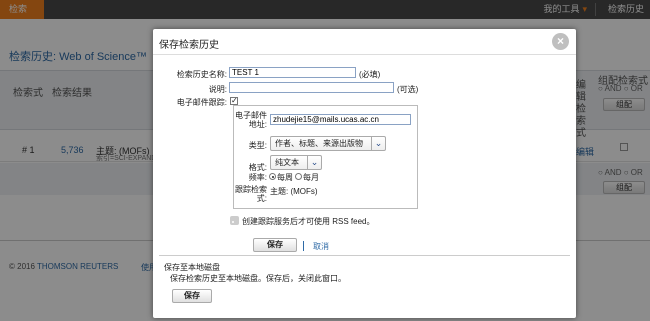 This screenshot has height=321, width=650. I want to click on format-select: 纯文本 ⌄, so click(296, 162).